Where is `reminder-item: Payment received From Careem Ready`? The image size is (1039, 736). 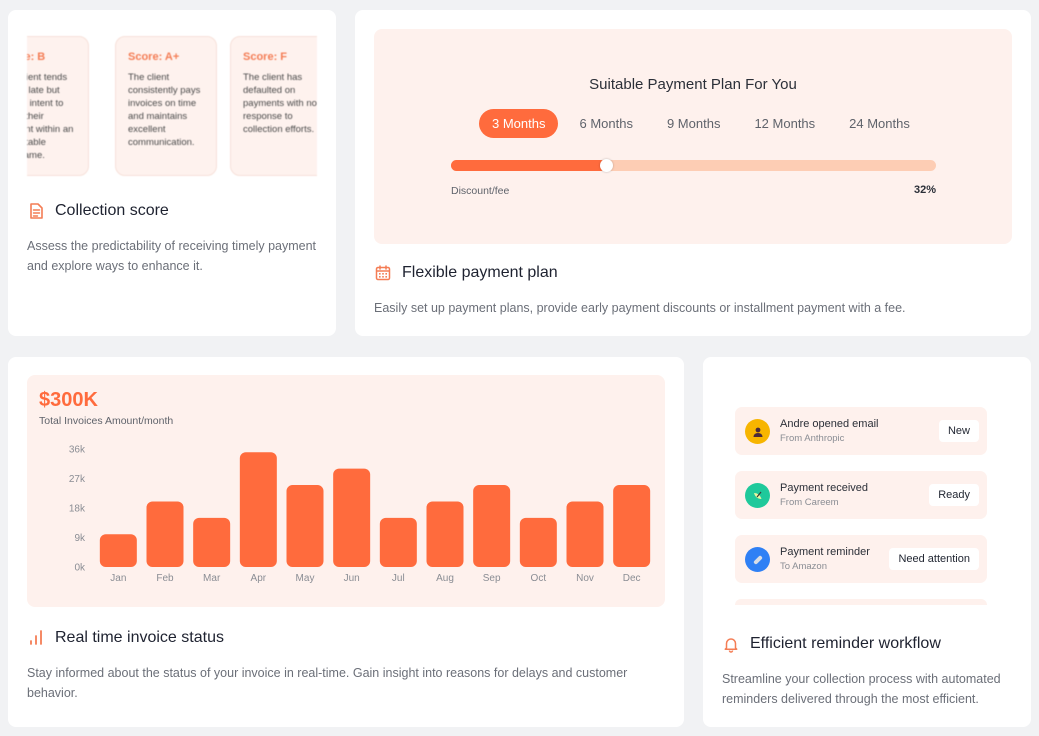
reminder-item: Payment received From Careem Ready is located at coordinates (861, 495).